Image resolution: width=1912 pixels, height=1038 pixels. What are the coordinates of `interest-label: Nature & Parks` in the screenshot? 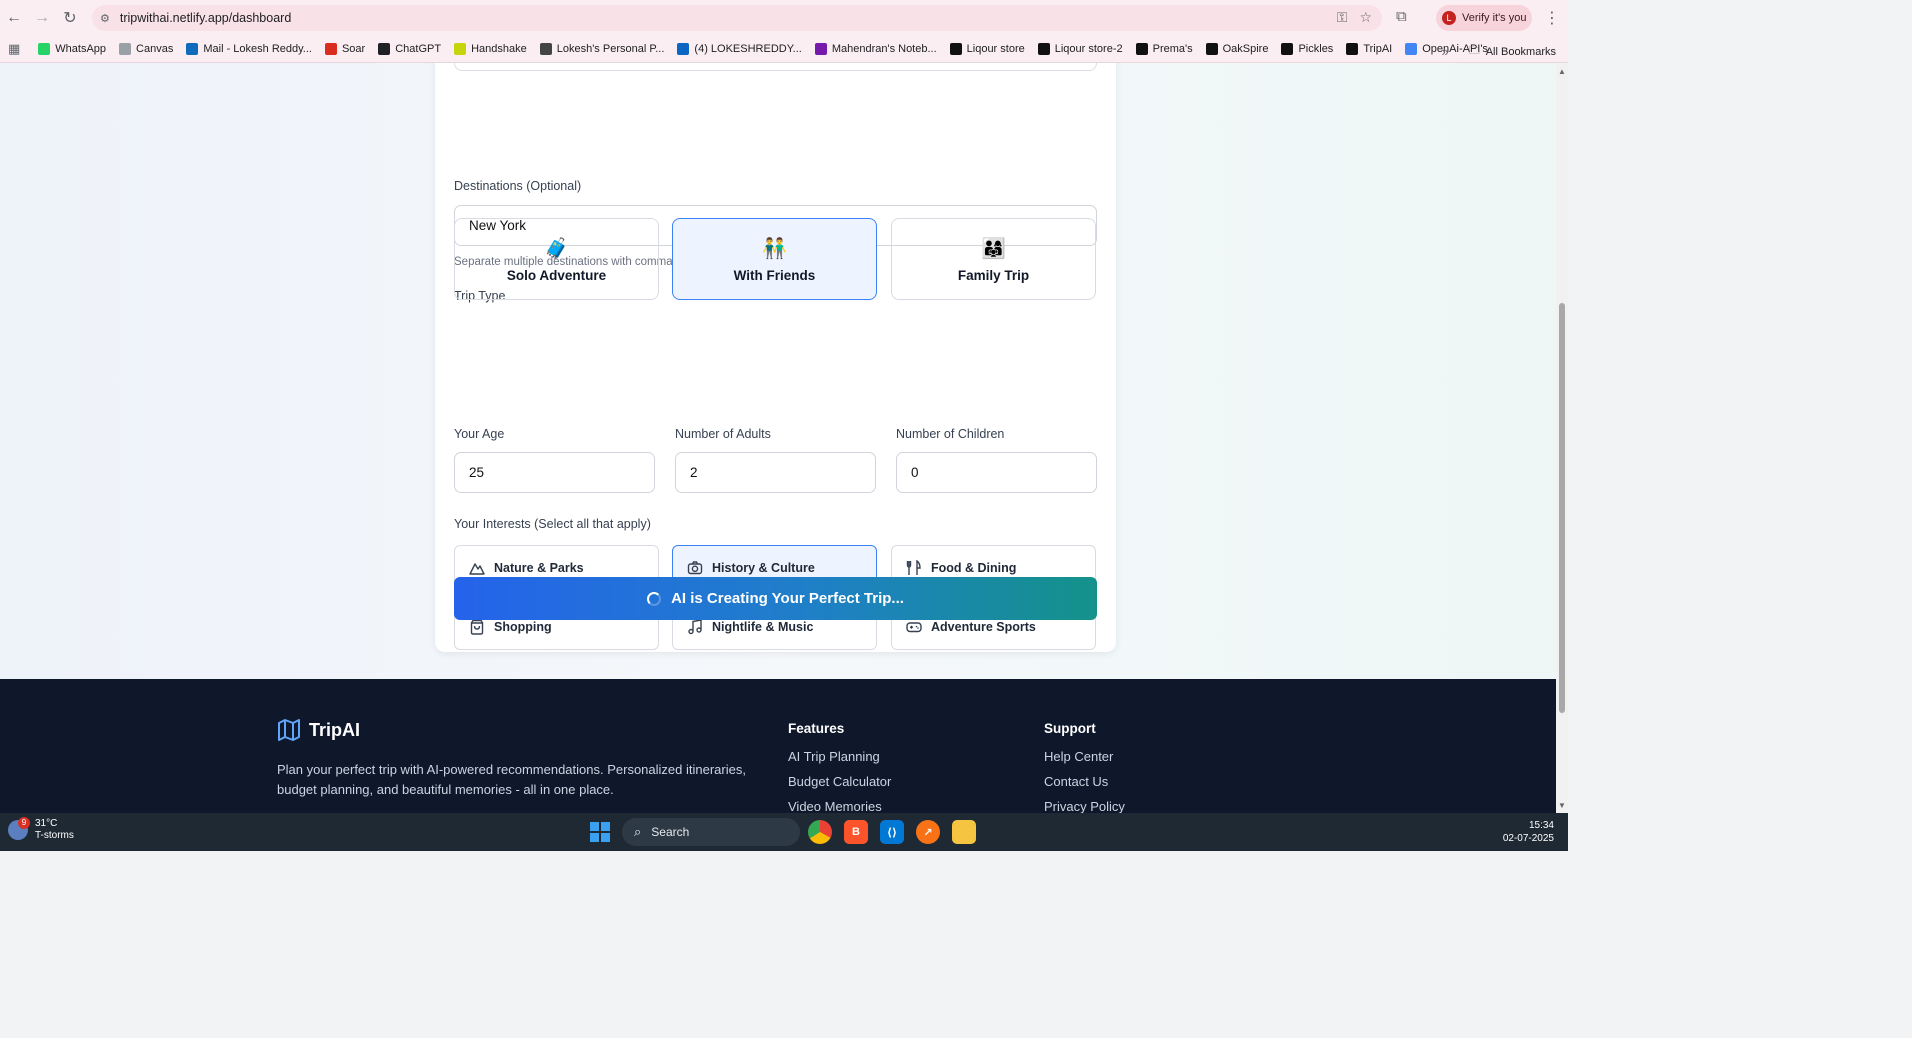 It's located at (539, 568).